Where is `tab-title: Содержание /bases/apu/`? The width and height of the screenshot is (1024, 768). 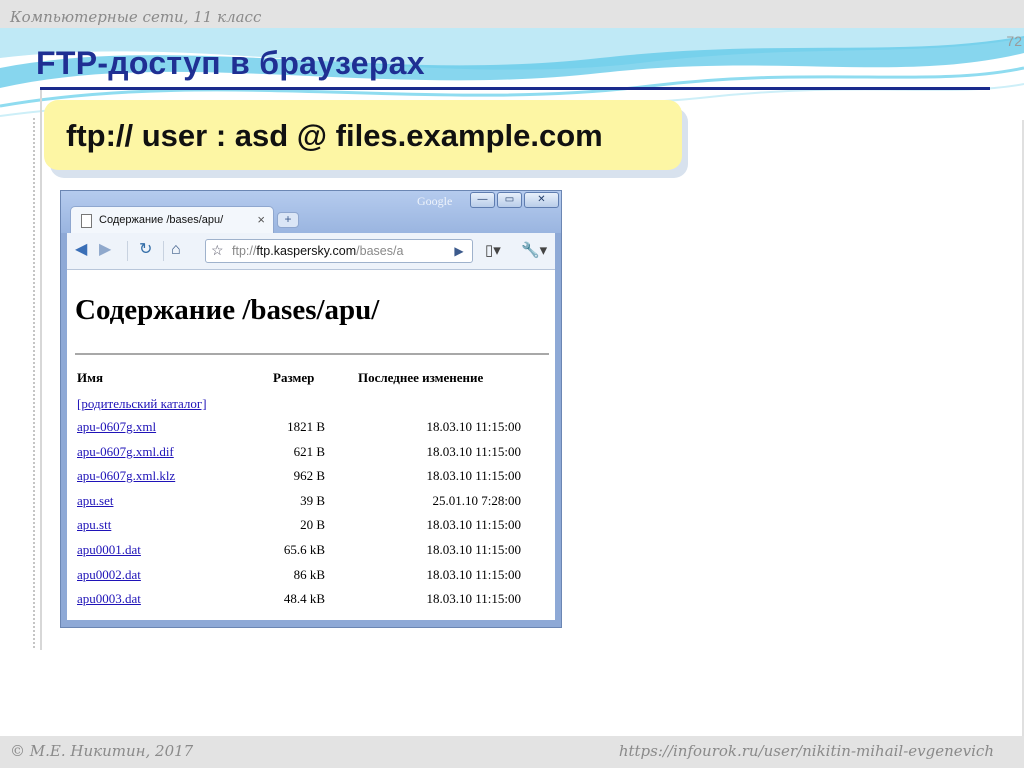 tab-title: Содержание /bases/apu/ is located at coordinates (161, 220).